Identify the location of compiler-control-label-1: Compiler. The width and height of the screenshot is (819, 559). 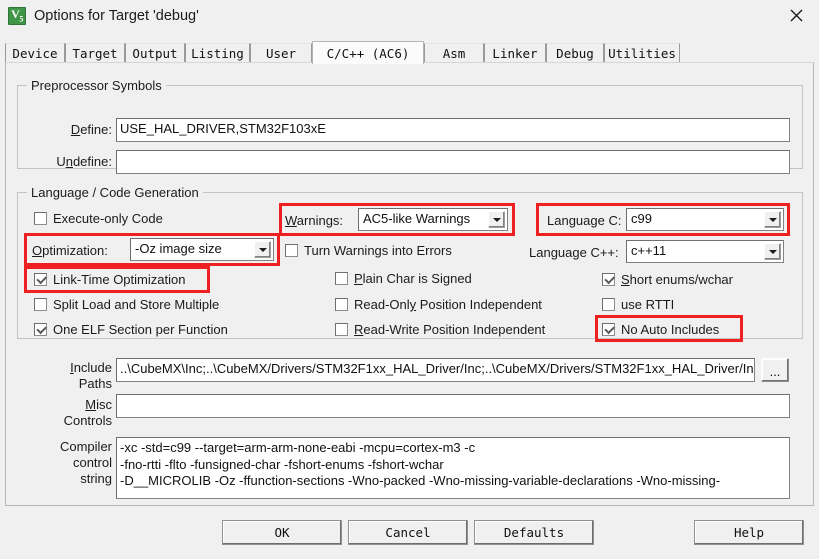
(85, 446).